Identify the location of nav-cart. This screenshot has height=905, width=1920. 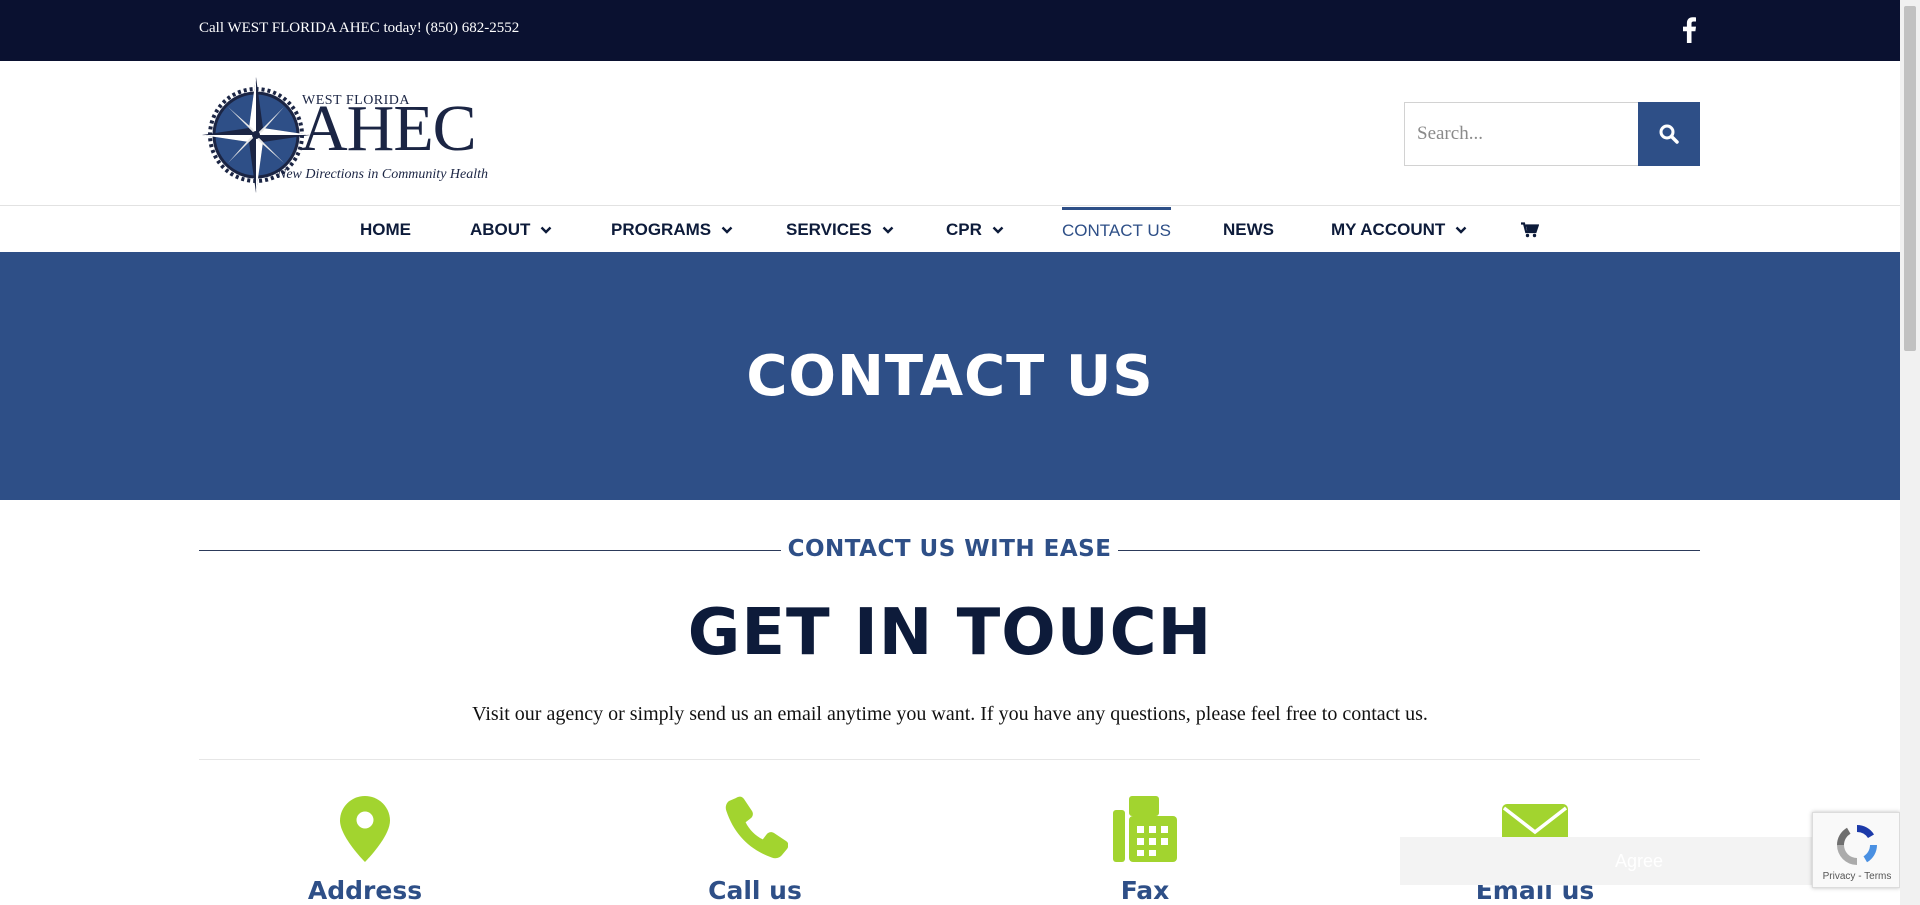
(1530, 229).